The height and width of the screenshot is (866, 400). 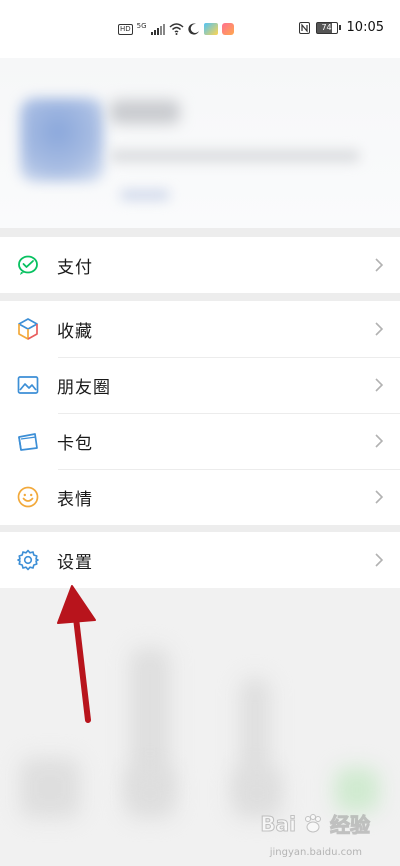 What do you see at coordinates (145, 112) in the screenshot?
I see `profile-name-blurred` at bounding box center [145, 112].